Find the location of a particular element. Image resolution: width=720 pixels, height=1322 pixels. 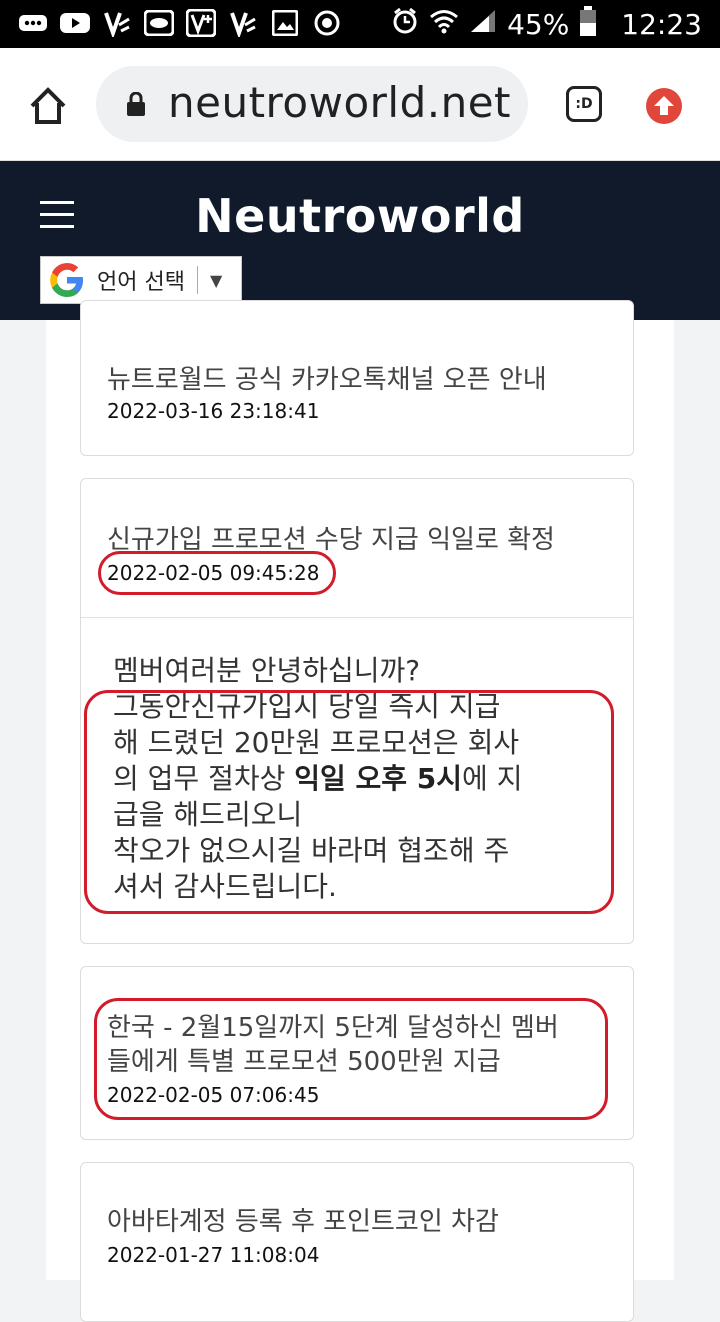

language-selector: 언어 선택 ▼ is located at coordinates (141, 280).